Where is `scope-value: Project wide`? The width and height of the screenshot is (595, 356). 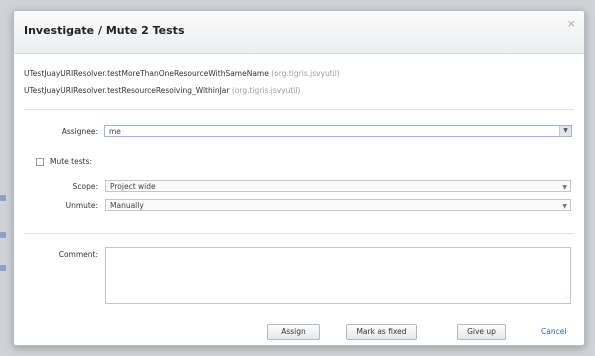
scope-value: Project wide is located at coordinates (133, 186).